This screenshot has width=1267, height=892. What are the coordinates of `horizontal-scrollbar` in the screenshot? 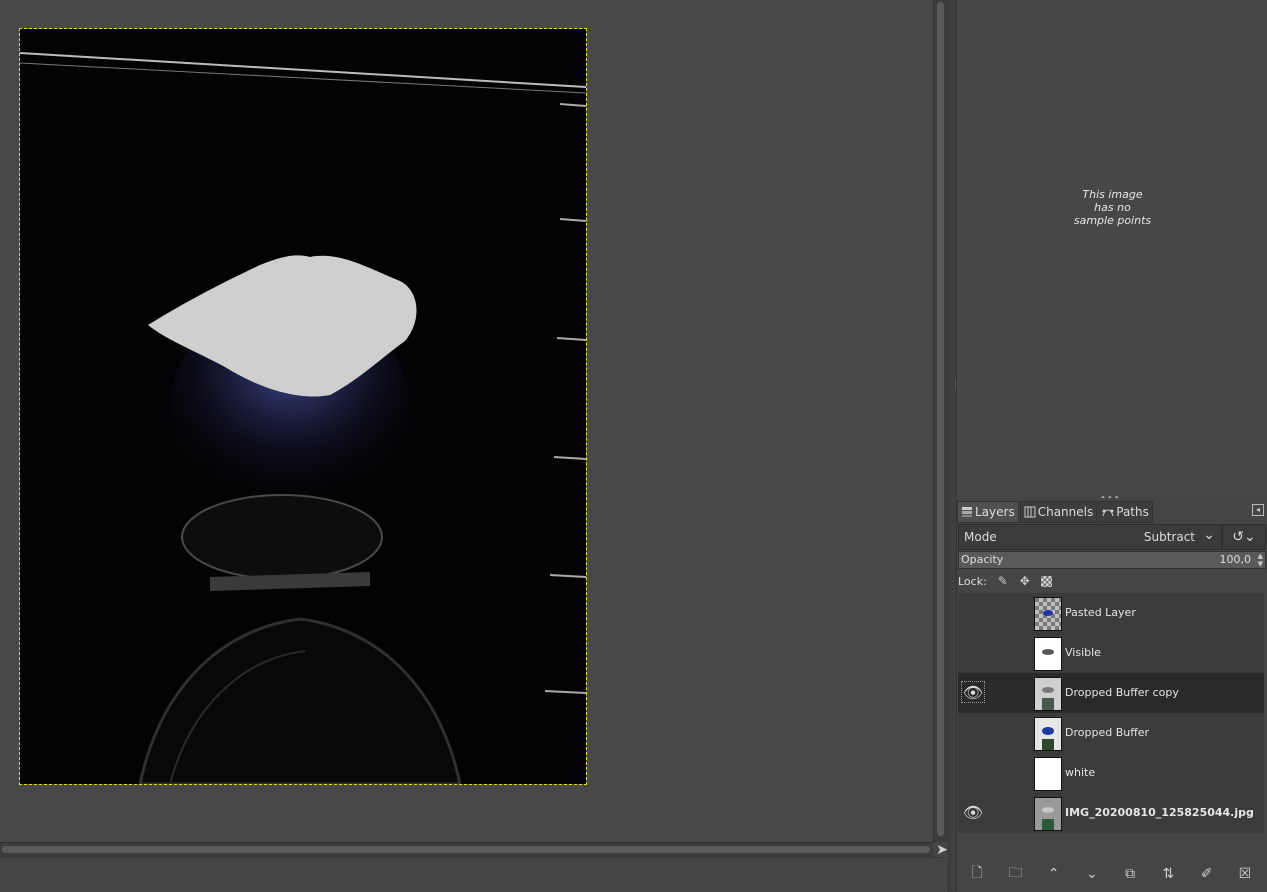 It's located at (466, 849).